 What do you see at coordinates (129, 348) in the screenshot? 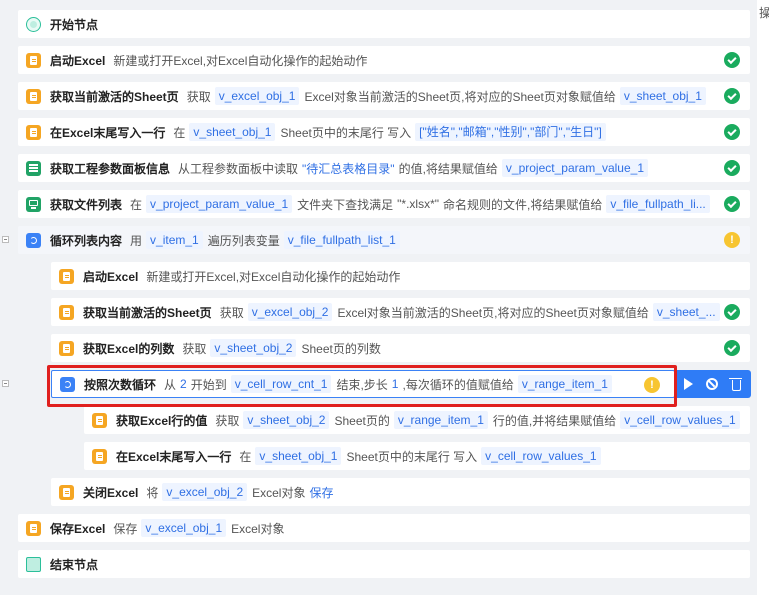
I see `node-title: 获取Excel的列数` at bounding box center [129, 348].